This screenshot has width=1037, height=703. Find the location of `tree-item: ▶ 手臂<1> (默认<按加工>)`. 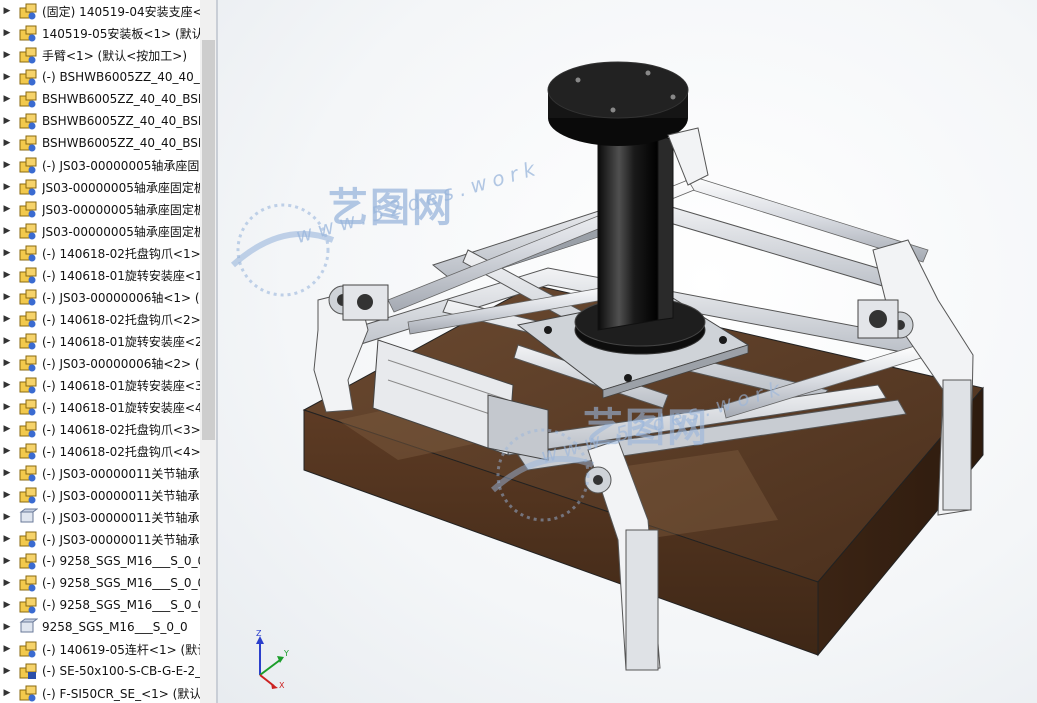

tree-item: ▶ 手臂<1> (默认<按加工>) is located at coordinates (100, 55).